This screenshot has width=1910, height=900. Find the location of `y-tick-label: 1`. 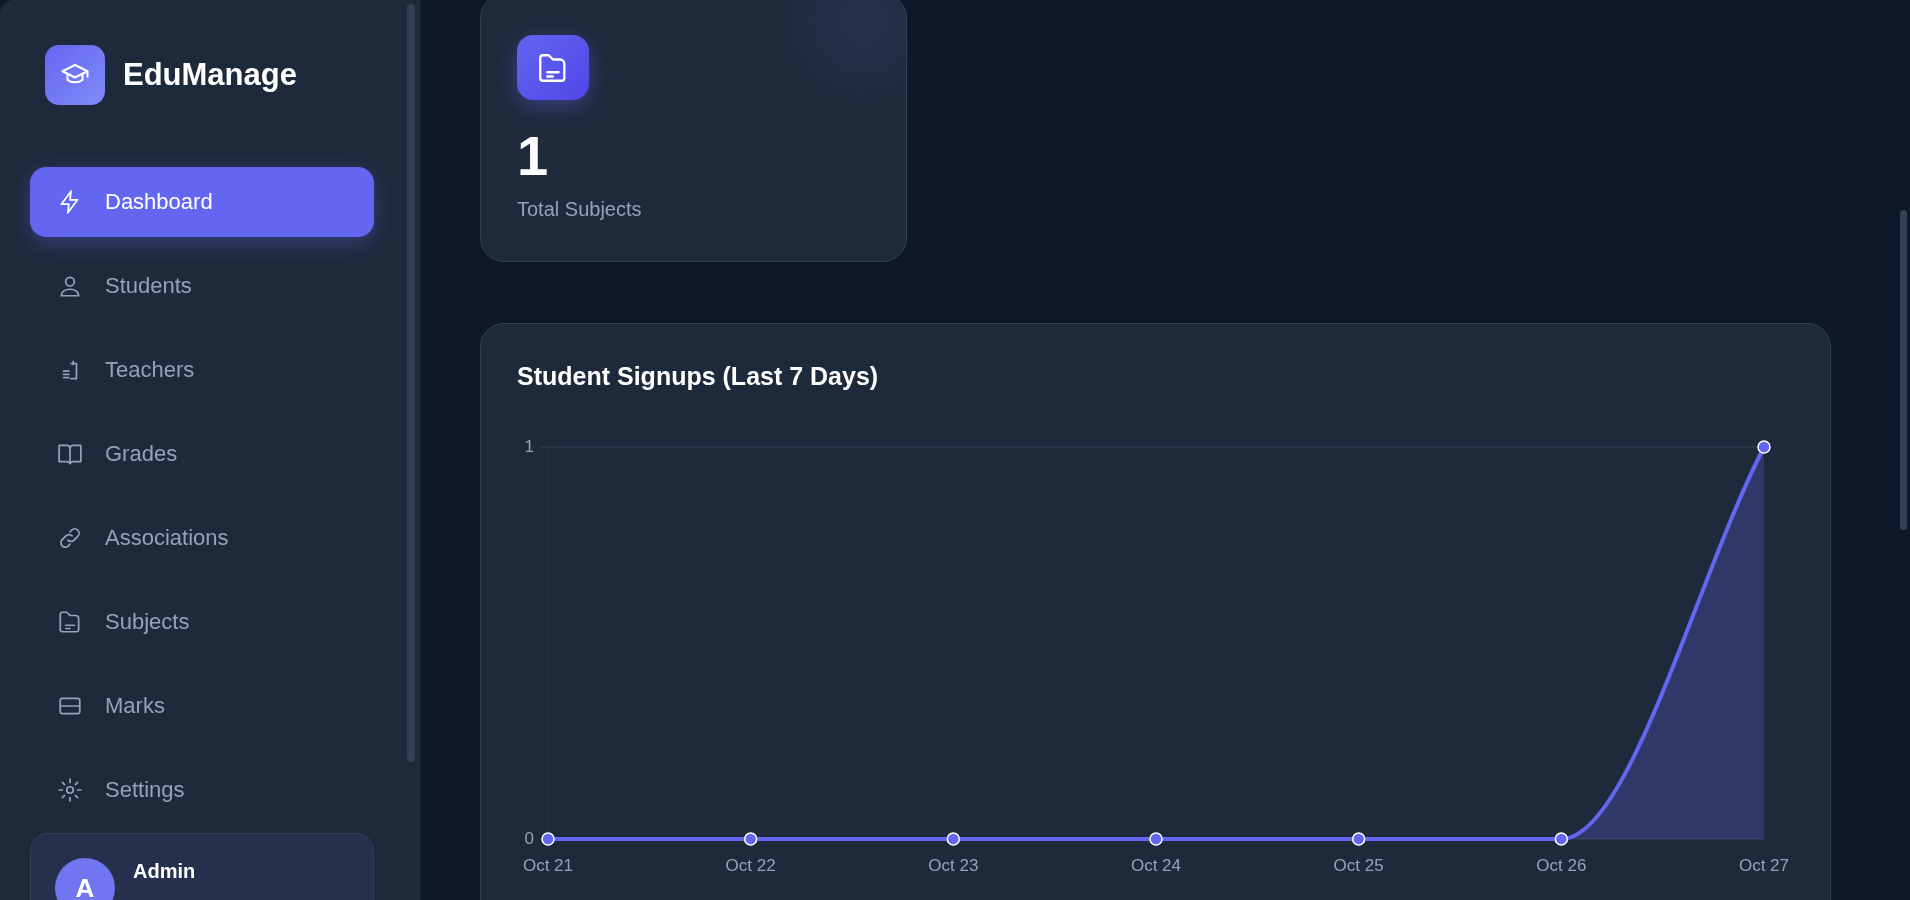

y-tick-label: 1 is located at coordinates (529, 446).